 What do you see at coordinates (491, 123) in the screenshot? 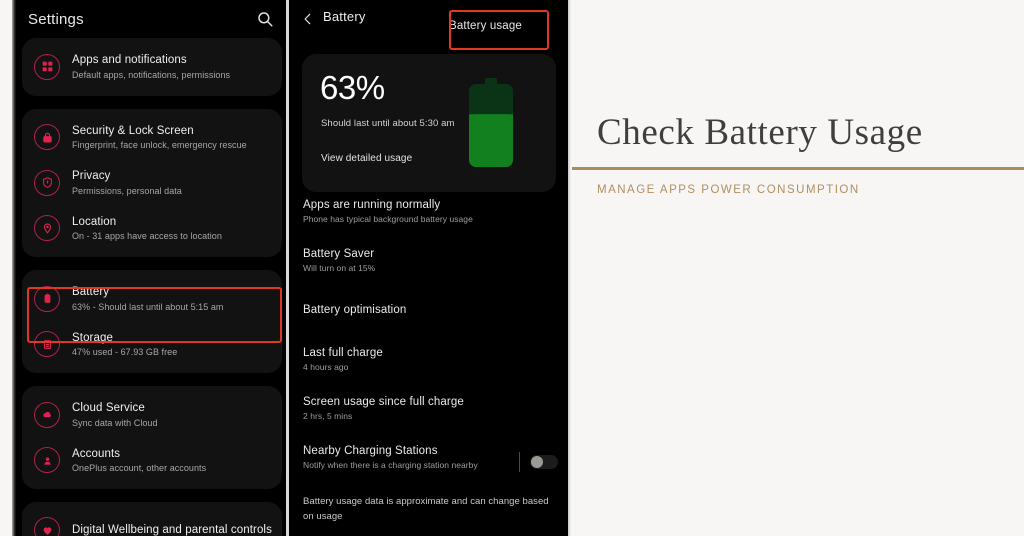
I see `battery-level-graphic` at bounding box center [491, 123].